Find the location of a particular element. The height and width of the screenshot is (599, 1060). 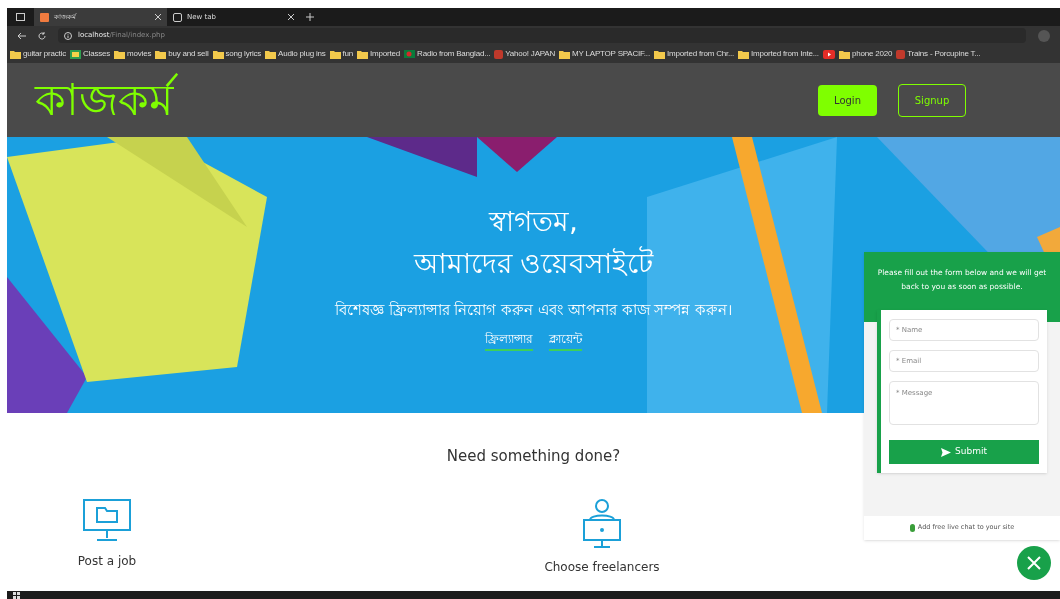

tab-actions-icon is located at coordinates (20, 17).